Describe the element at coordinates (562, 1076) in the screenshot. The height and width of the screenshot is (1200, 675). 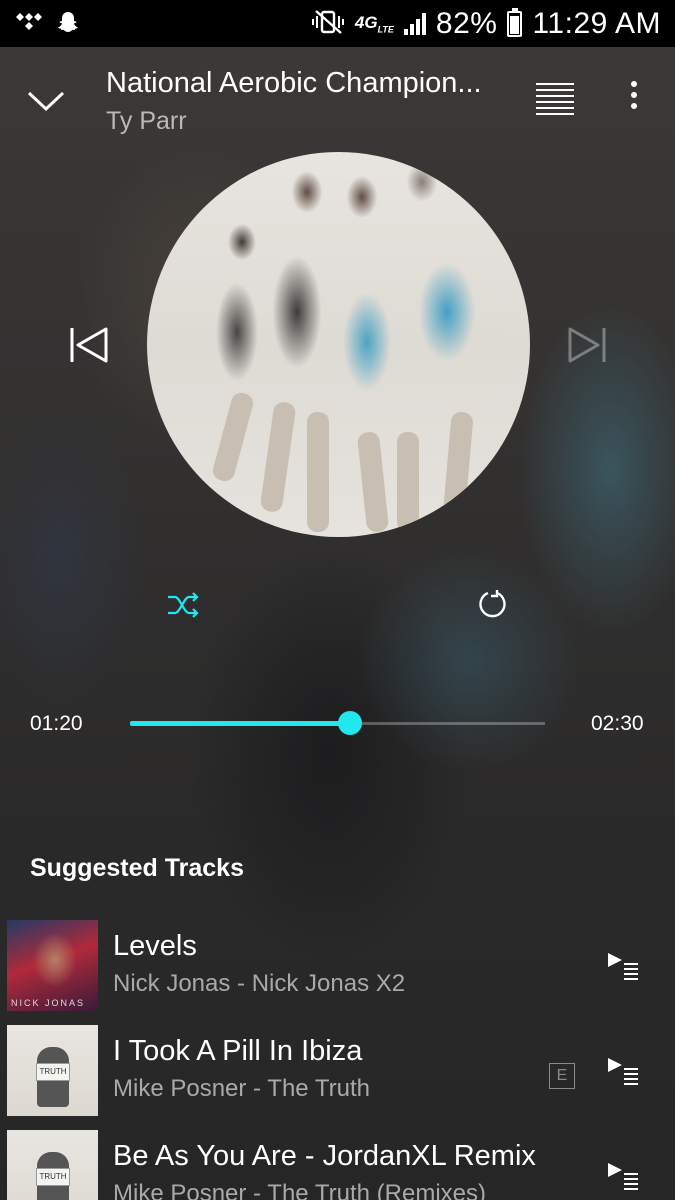
I see `explicit-badge: E` at that location.